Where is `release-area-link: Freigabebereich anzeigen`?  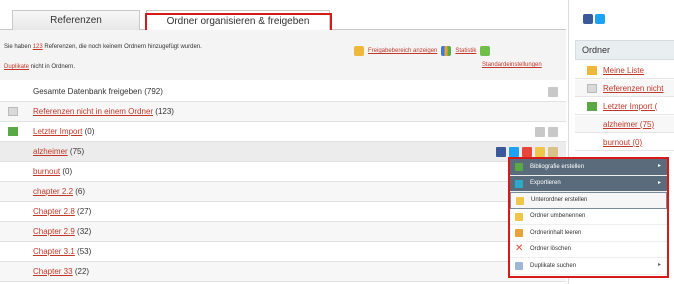 release-area-link: Freigabebereich anzeigen is located at coordinates (402, 51).